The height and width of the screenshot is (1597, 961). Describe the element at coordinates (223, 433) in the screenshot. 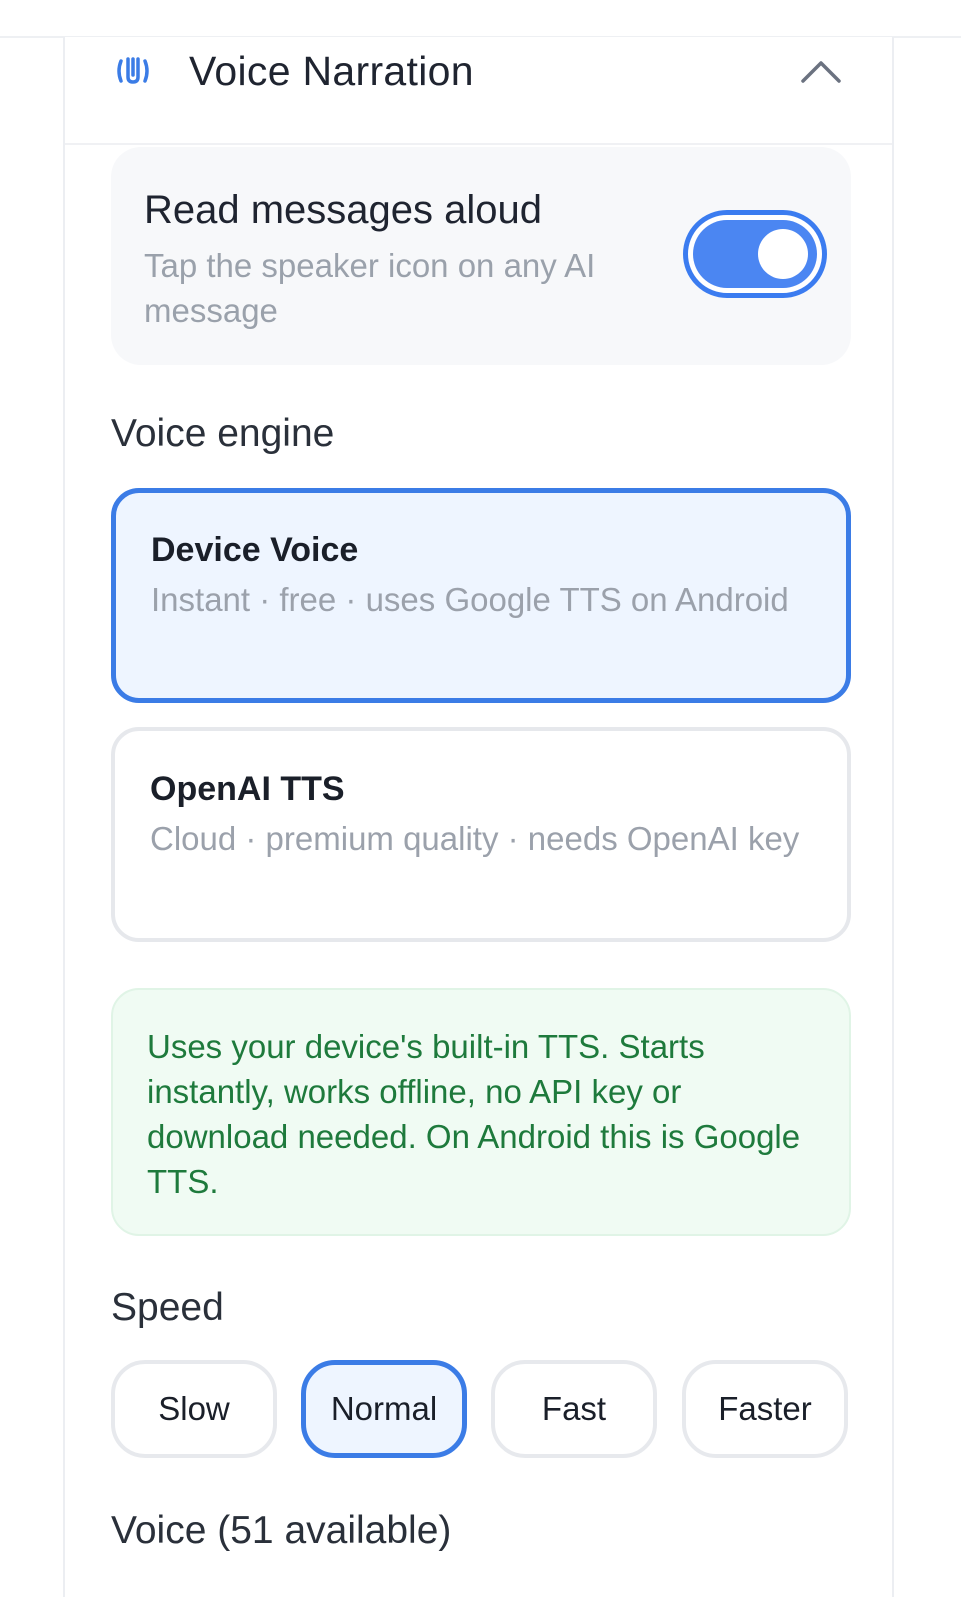

I see `voice-engine-label: Voice engine` at that location.